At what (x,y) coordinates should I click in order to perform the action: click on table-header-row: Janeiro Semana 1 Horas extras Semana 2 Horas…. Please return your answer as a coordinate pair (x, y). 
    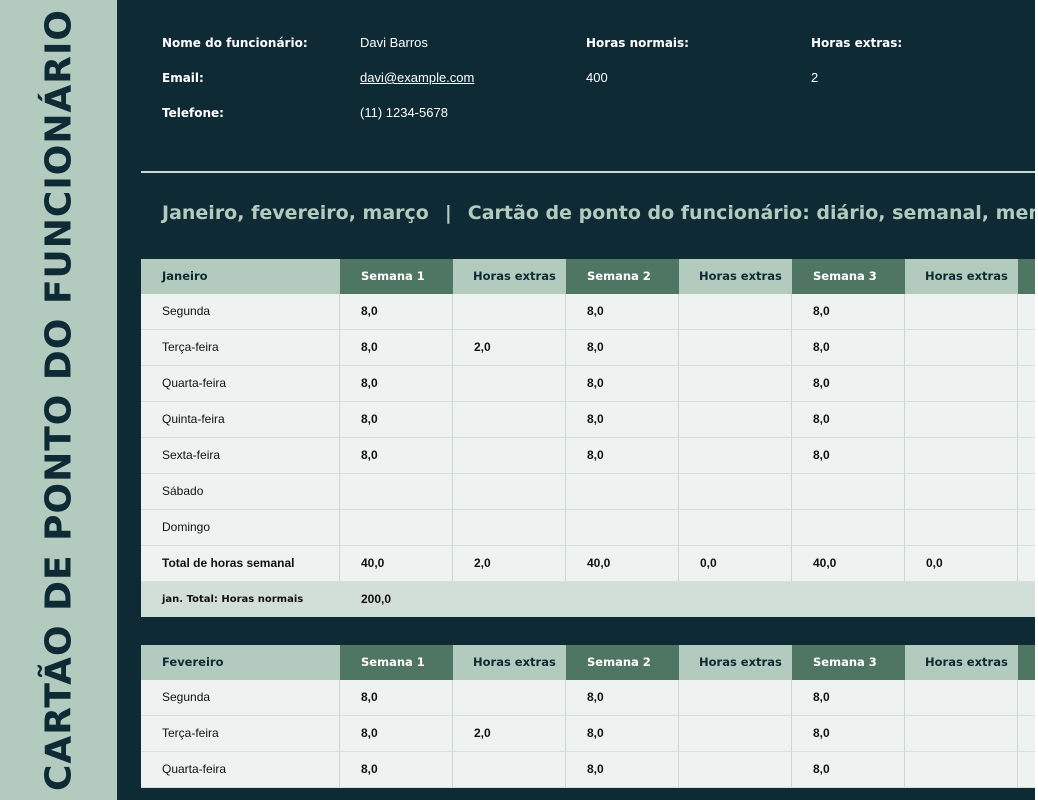
    Looking at the image, I should click on (588, 276).